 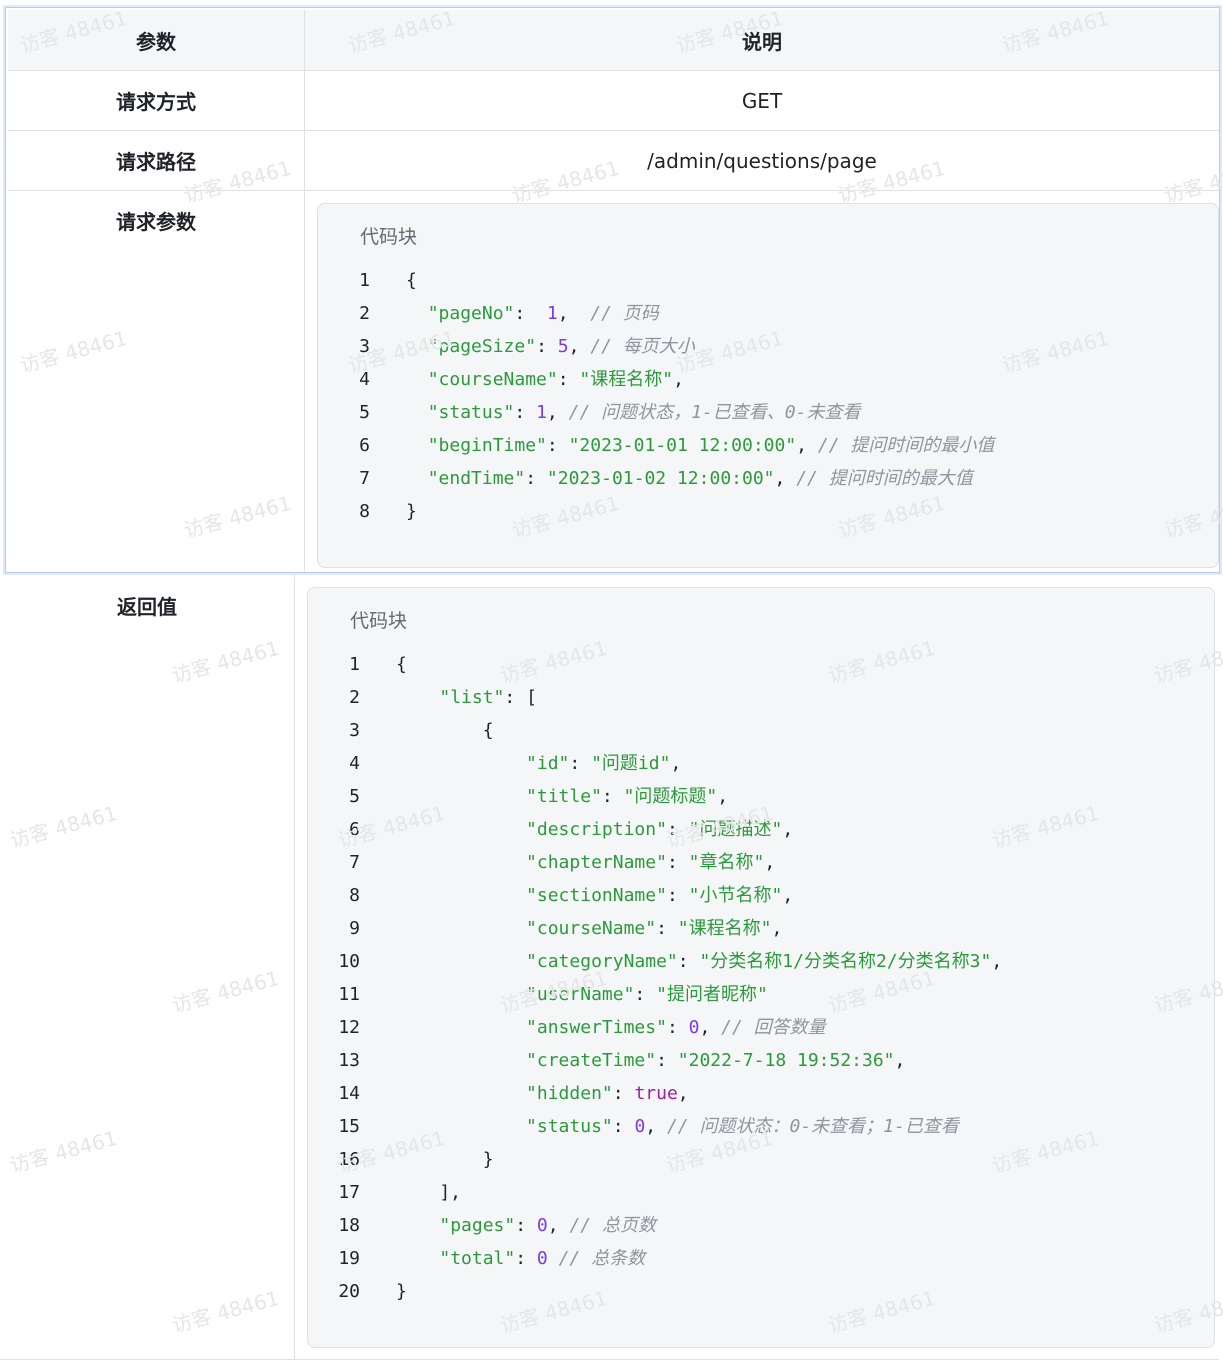 What do you see at coordinates (612, 1225) in the screenshot?
I see `code-token: // 总页数` at bounding box center [612, 1225].